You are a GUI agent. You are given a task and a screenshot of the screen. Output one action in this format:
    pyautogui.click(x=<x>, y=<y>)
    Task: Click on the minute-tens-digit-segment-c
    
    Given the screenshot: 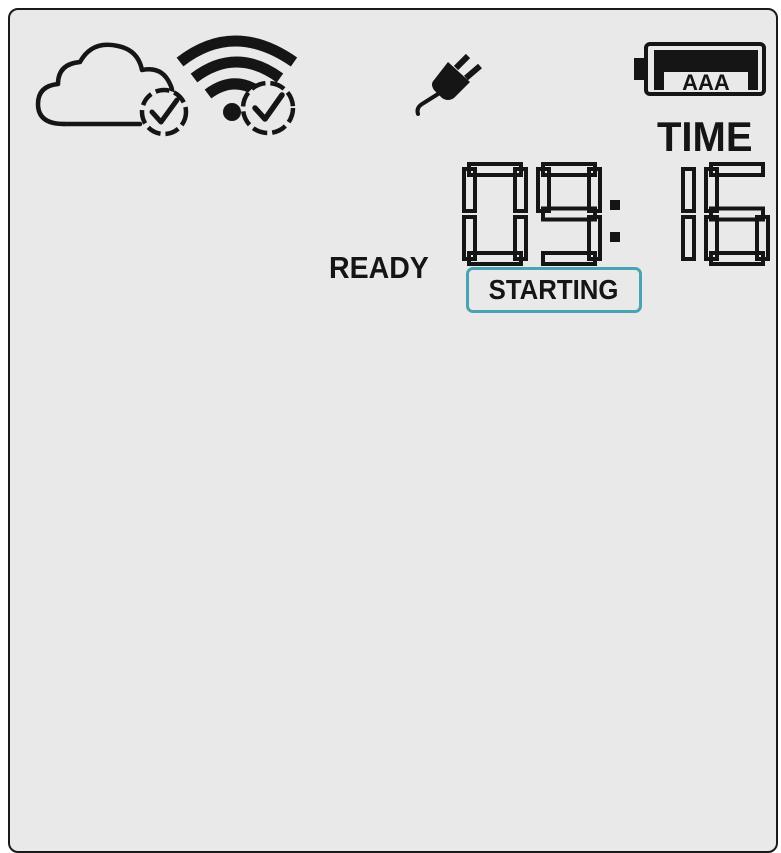 What is the action you would take?
    pyautogui.click(x=688, y=238)
    